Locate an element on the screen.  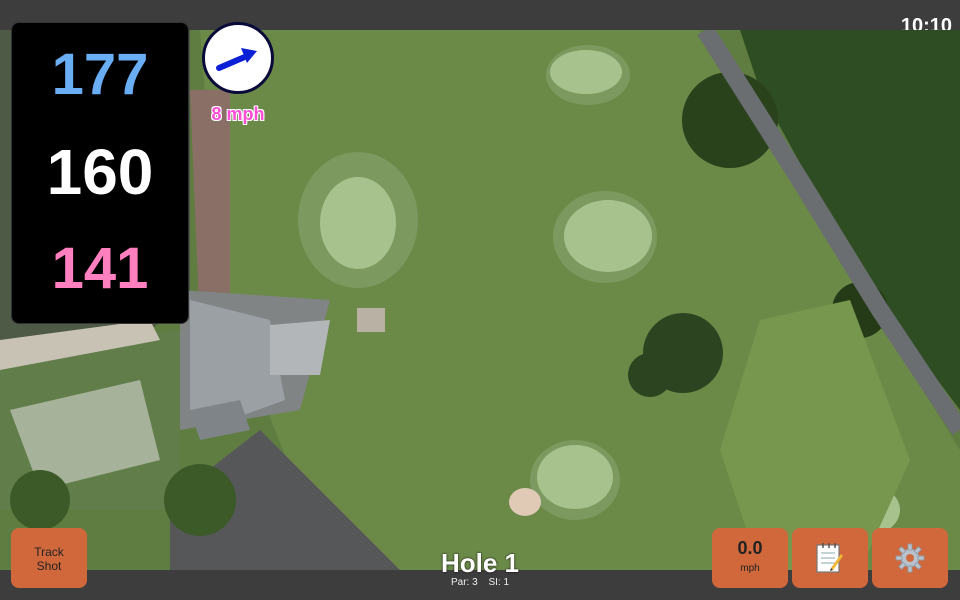
track-shot-button: Track Shot is located at coordinates (49, 558).